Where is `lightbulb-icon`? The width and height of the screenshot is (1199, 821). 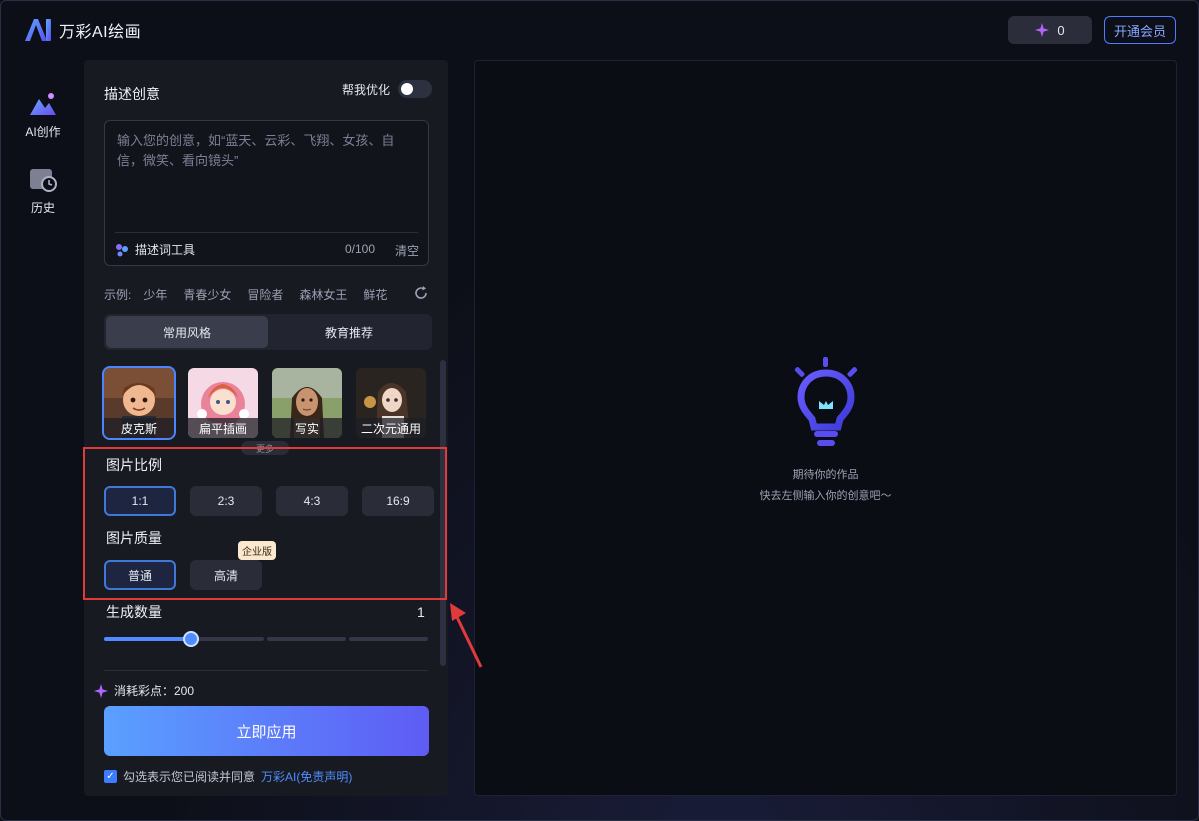 lightbulb-icon is located at coordinates (826, 401).